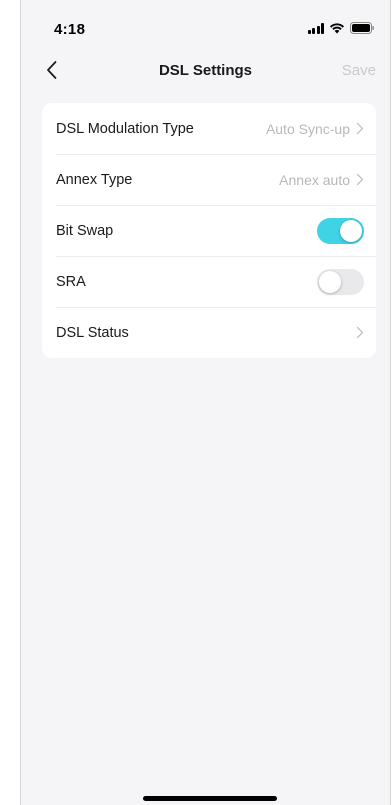 The width and height of the screenshot is (392, 805). Describe the element at coordinates (92, 332) in the screenshot. I see `setting-label: DSL Status` at that location.